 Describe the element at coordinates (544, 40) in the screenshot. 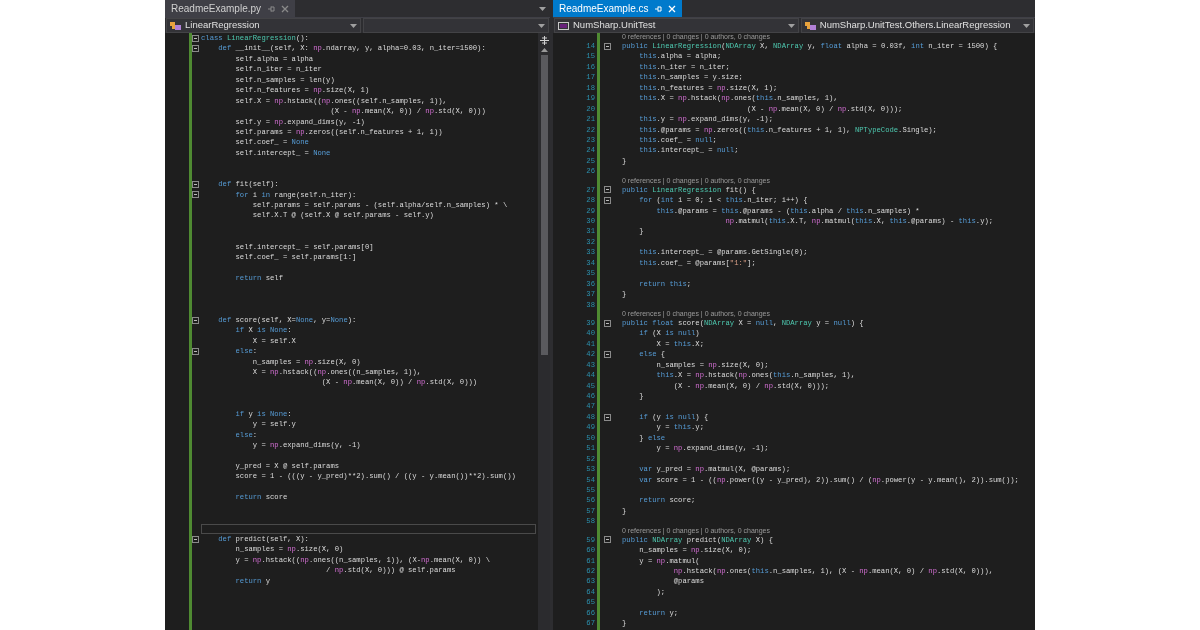

I see `splitter-icon` at that location.